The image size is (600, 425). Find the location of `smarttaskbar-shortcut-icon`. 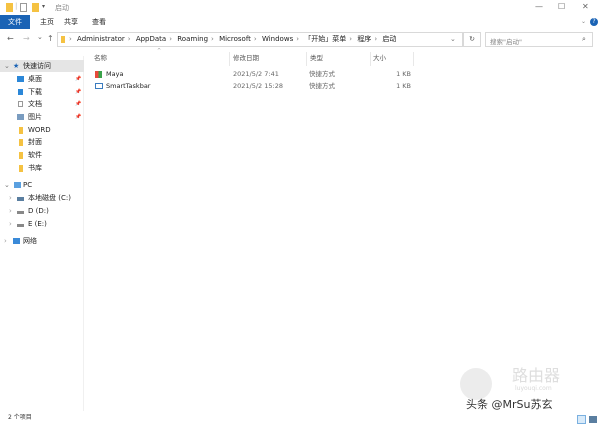

smarttaskbar-shortcut-icon is located at coordinates (99, 86).